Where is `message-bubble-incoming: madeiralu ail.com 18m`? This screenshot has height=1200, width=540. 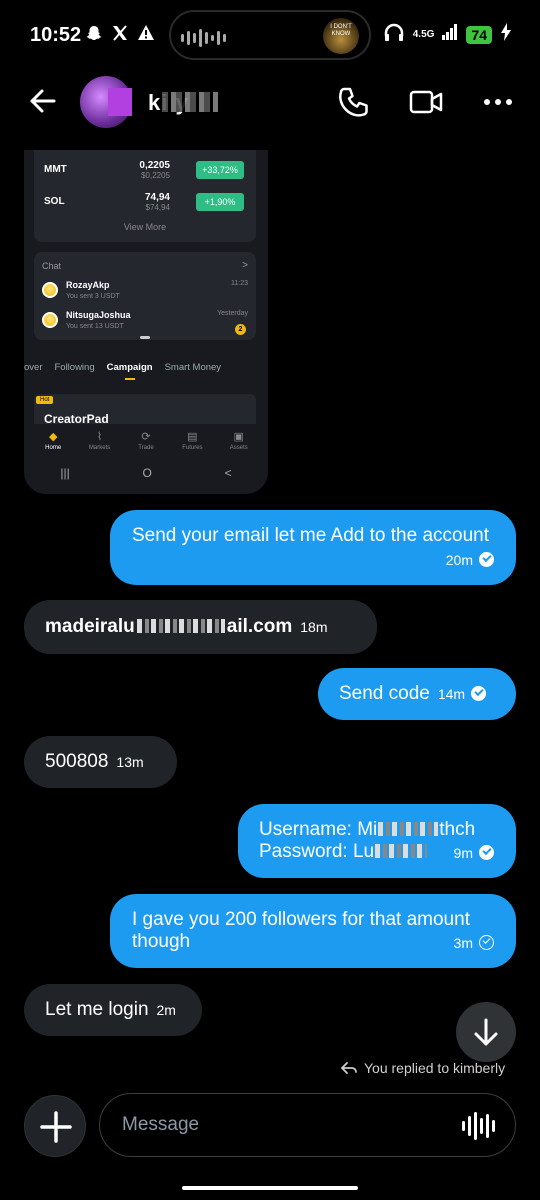
message-bubble-incoming: madeiralu ail.com 18m is located at coordinates (200, 627).